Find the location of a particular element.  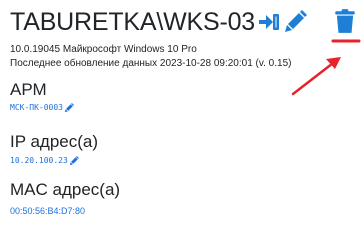

trash-icon is located at coordinates (345, 21).